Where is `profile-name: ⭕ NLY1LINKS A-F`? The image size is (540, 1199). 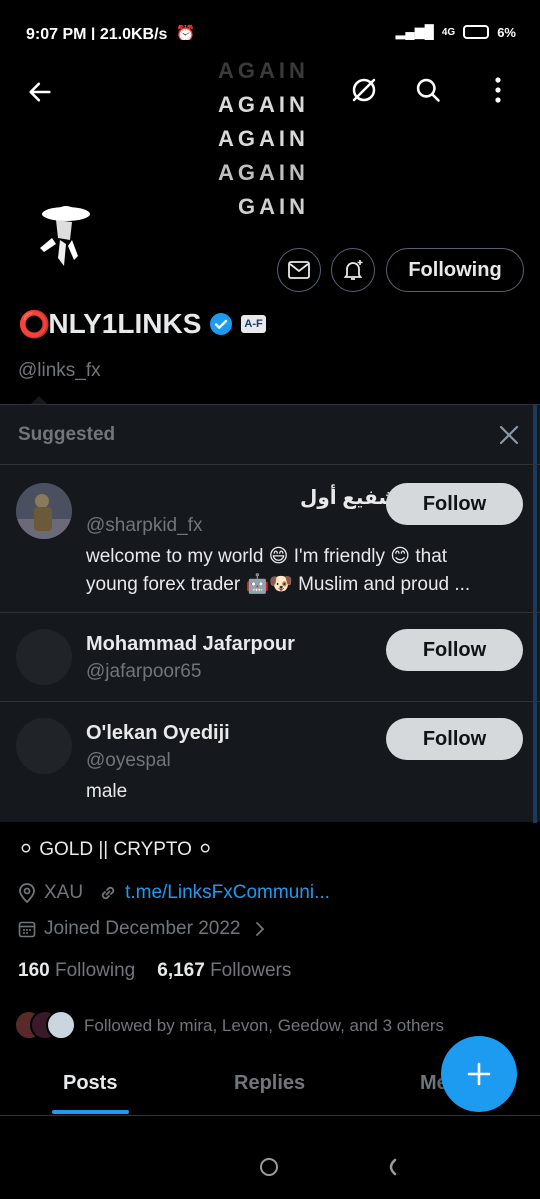
profile-name: ⭕ NLY1LINKS A-F is located at coordinates (142, 324).